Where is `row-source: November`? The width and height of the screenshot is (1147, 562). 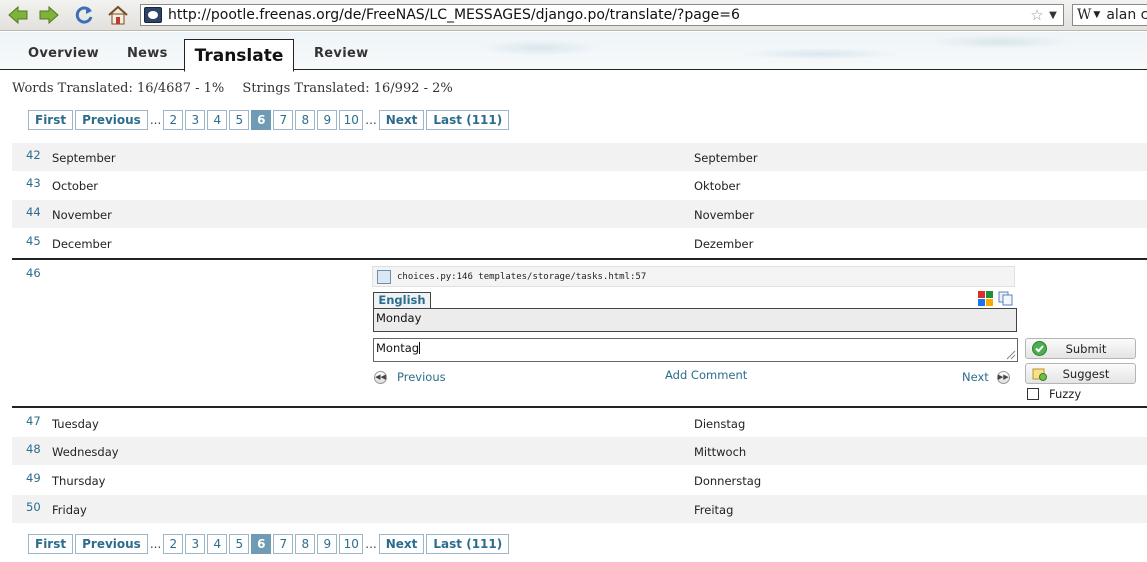 row-source: November is located at coordinates (82, 215).